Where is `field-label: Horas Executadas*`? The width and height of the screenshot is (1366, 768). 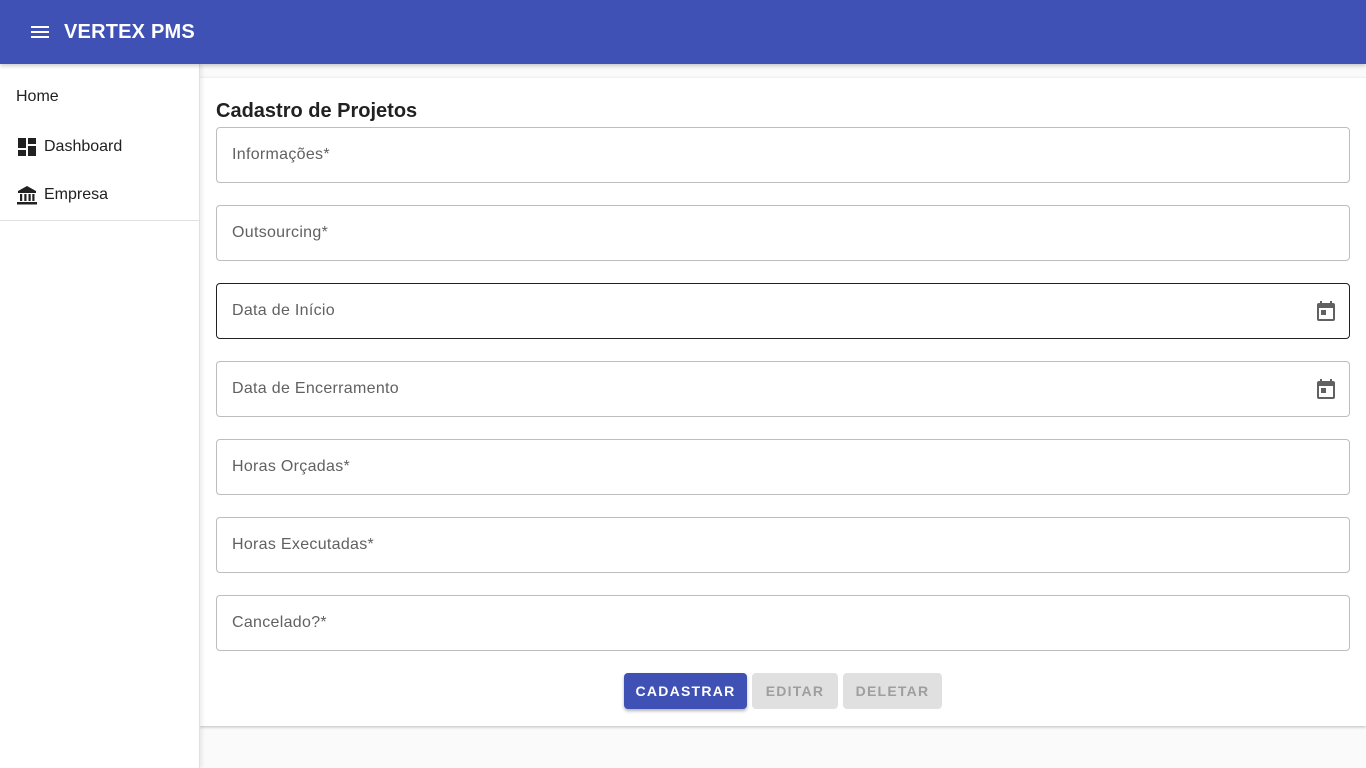 field-label: Horas Executadas* is located at coordinates (303, 544).